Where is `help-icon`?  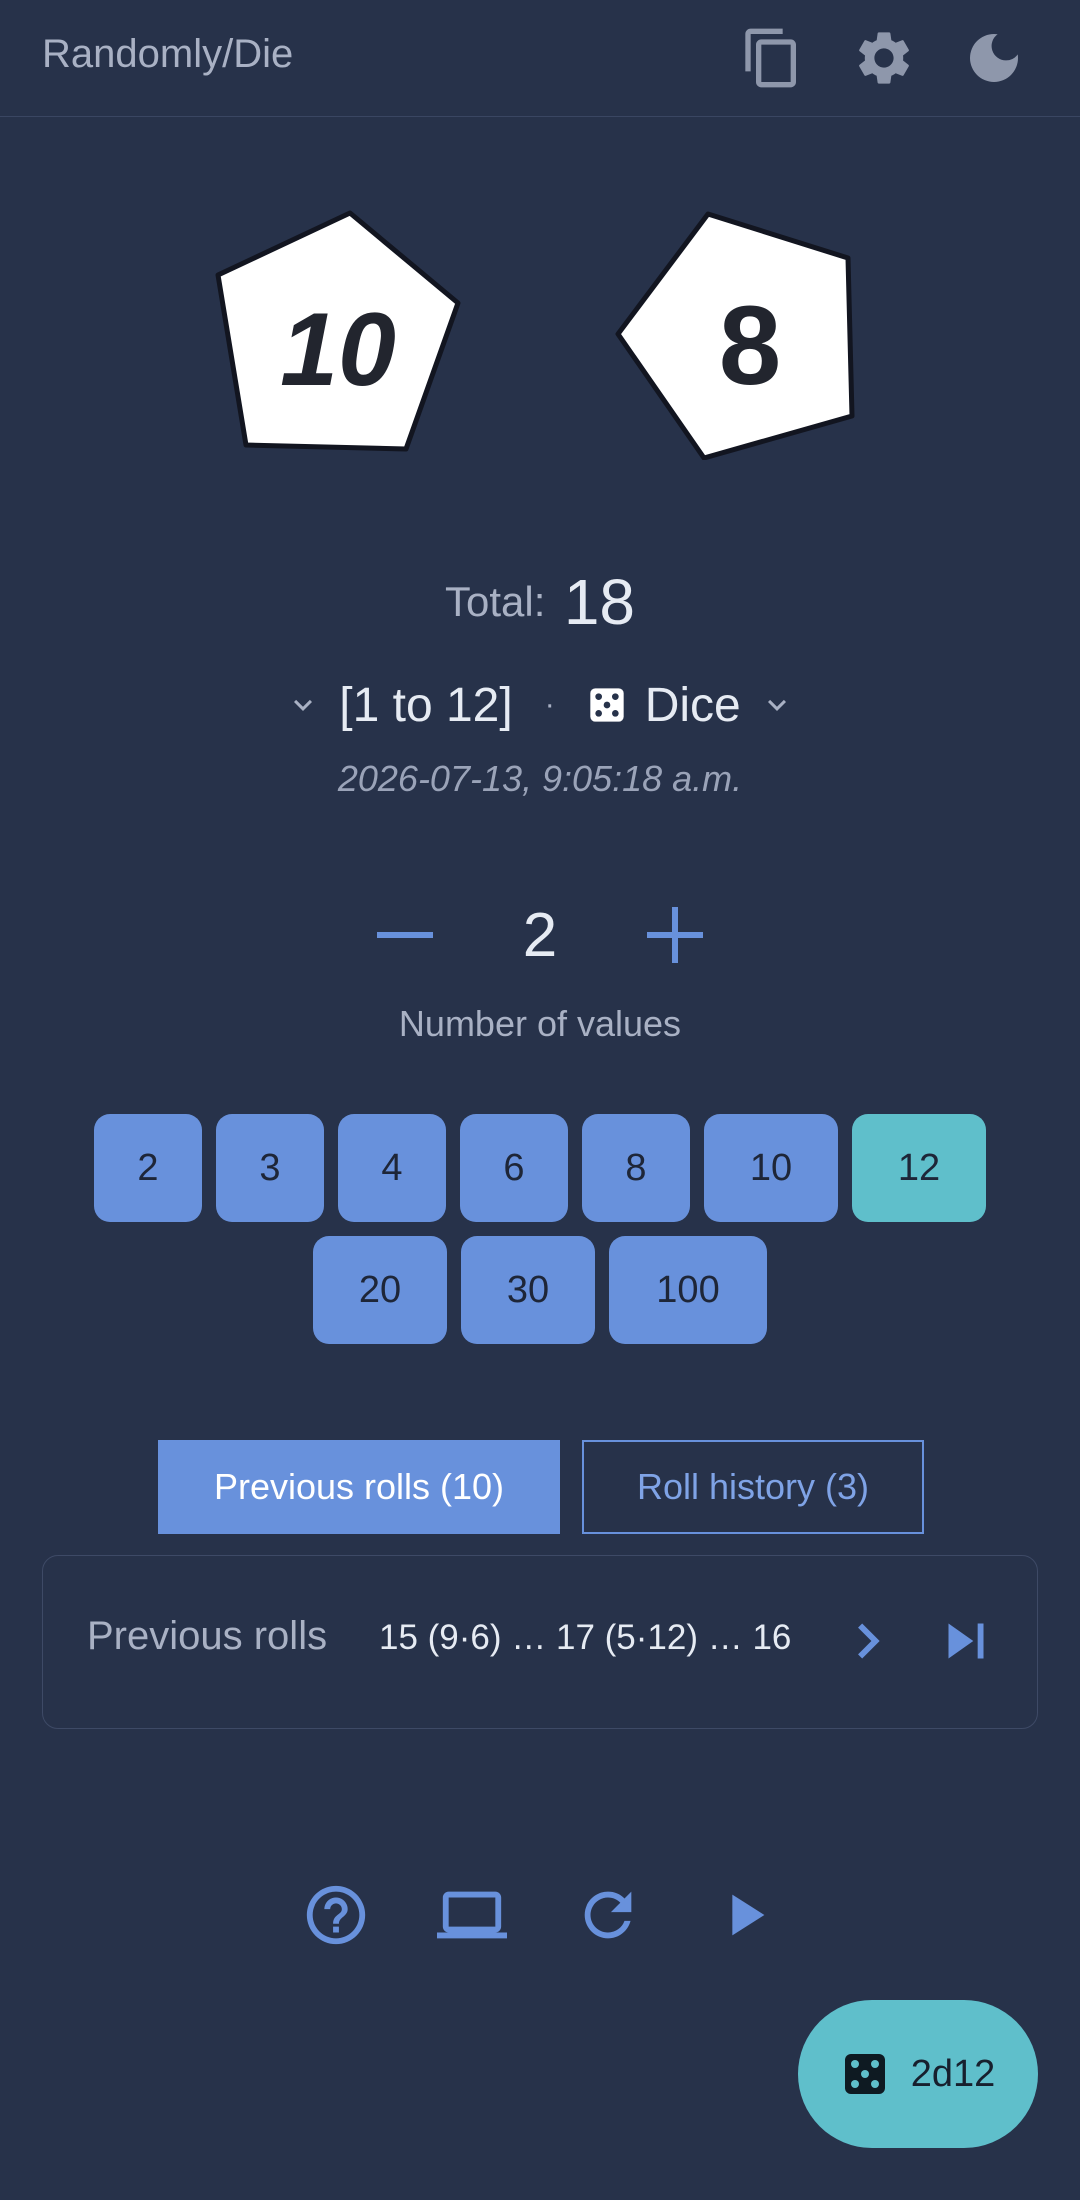
help-icon is located at coordinates (336, 1915).